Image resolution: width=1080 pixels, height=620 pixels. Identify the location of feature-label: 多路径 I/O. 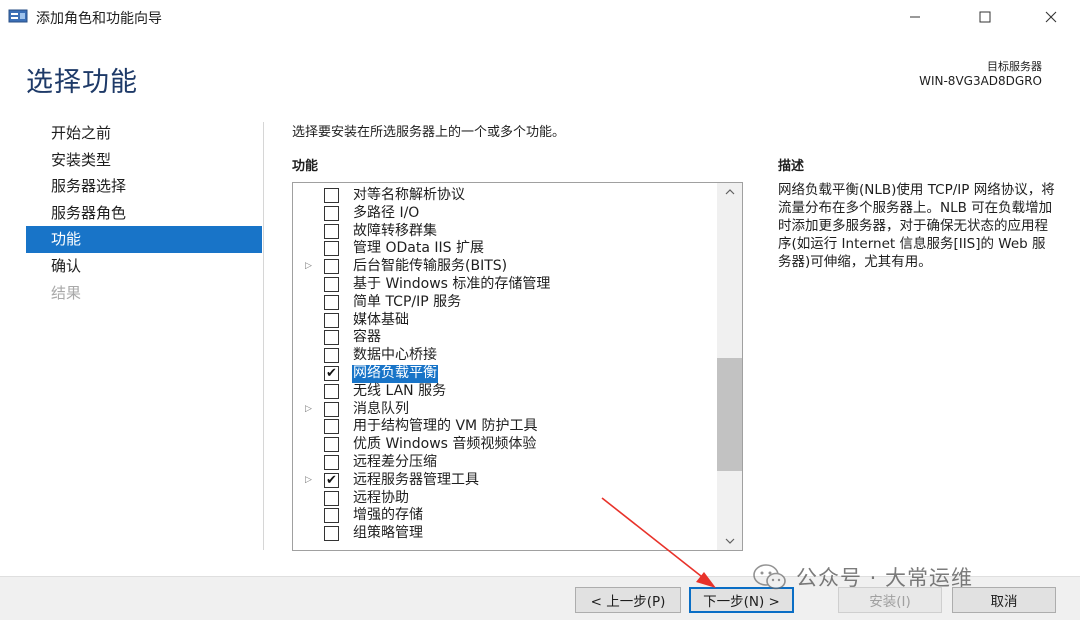
(386, 214).